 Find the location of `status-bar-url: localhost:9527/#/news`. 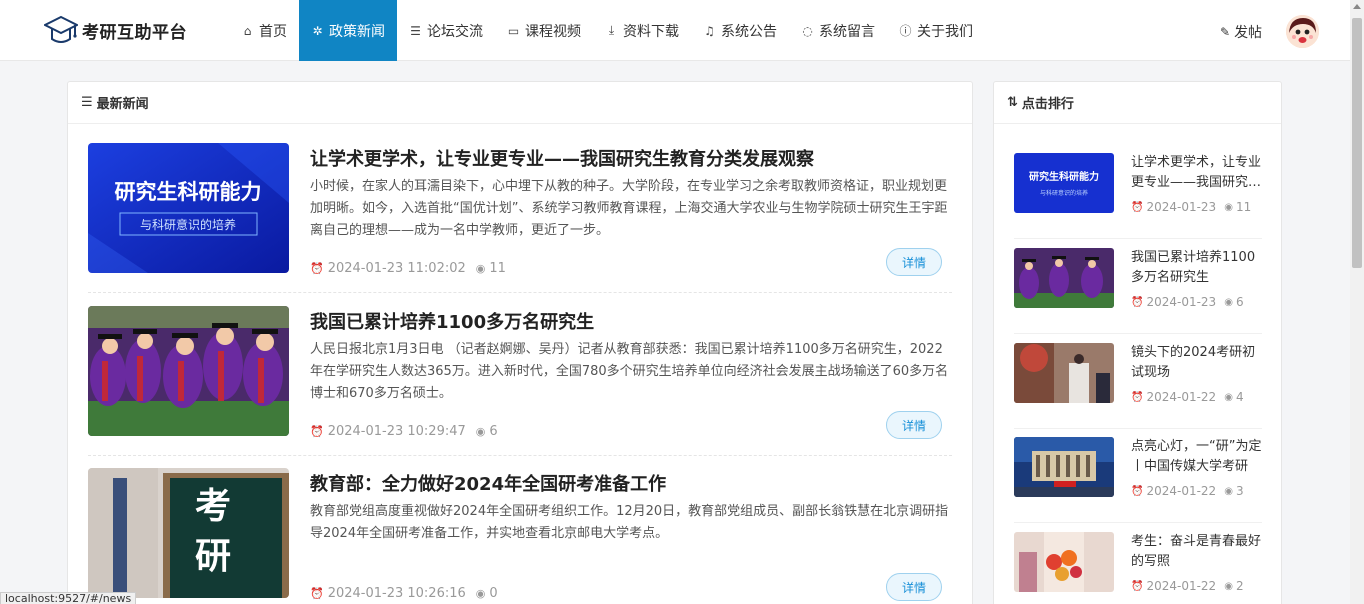

status-bar-url: localhost:9527/#/news is located at coordinates (68, 598).